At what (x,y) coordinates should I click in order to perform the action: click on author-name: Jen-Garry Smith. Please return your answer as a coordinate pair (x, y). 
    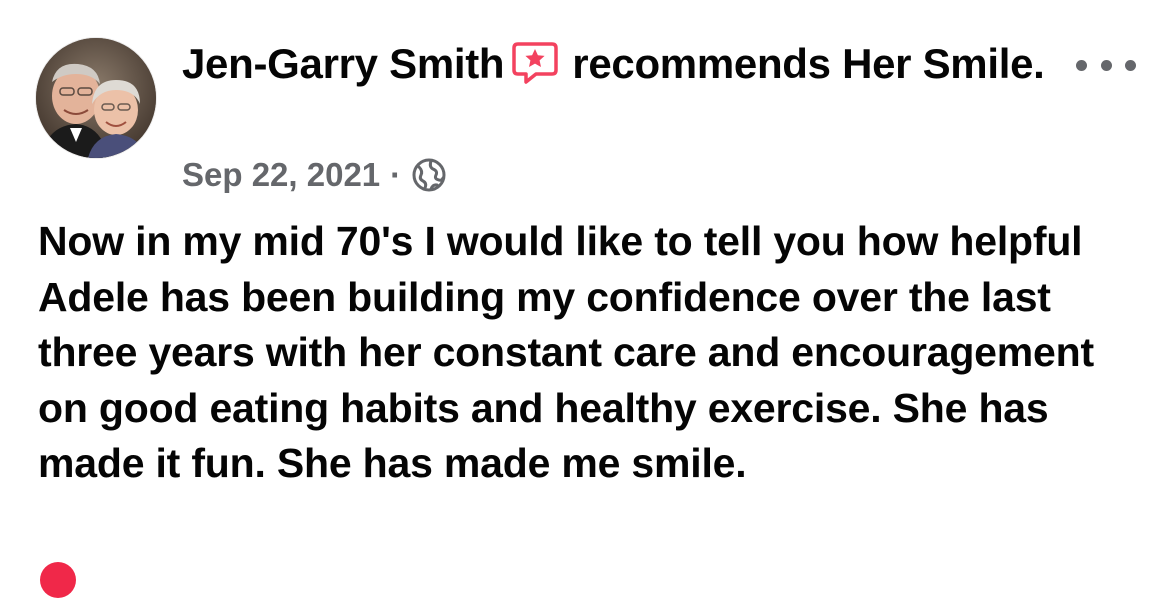
    Looking at the image, I should click on (343, 63).